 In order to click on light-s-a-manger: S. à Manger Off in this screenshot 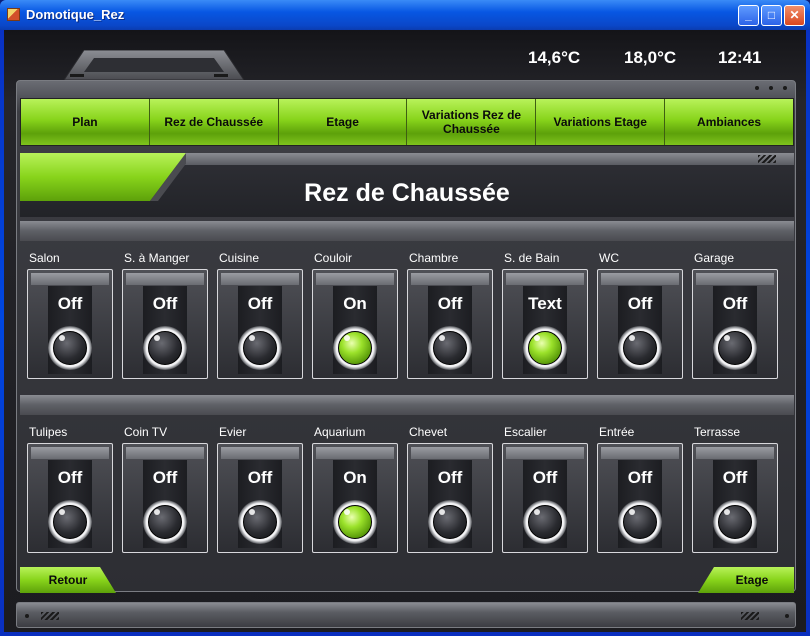, I will do `click(165, 321)`.